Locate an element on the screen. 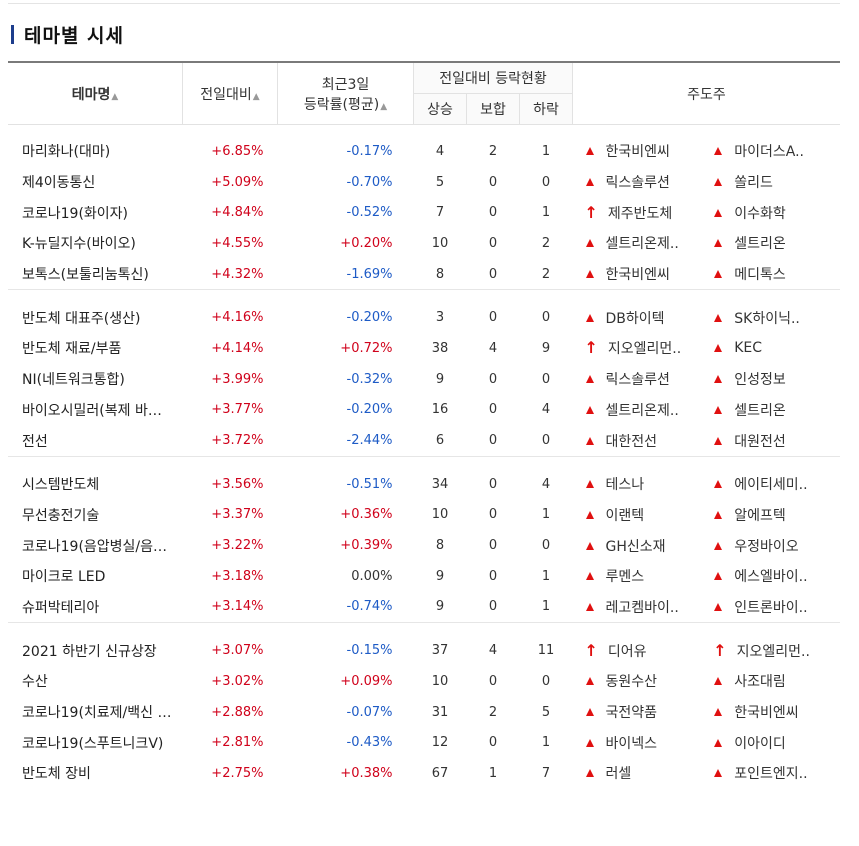 Image resolution: width=859 pixels, height=846 pixels. theme-link: 반도체 대표주(생산) is located at coordinates (81, 319).